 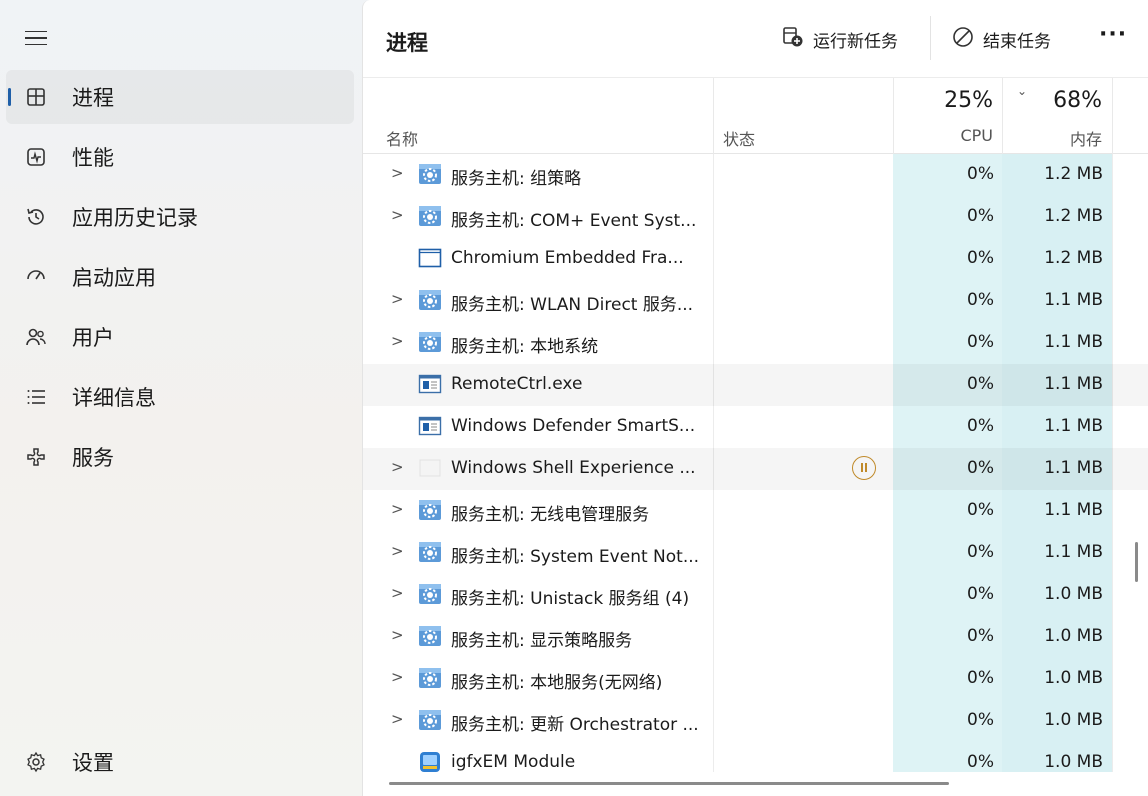 What do you see at coordinates (93, 158) in the screenshot?
I see `sidebar-item-label: 性能` at bounding box center [93, 158].